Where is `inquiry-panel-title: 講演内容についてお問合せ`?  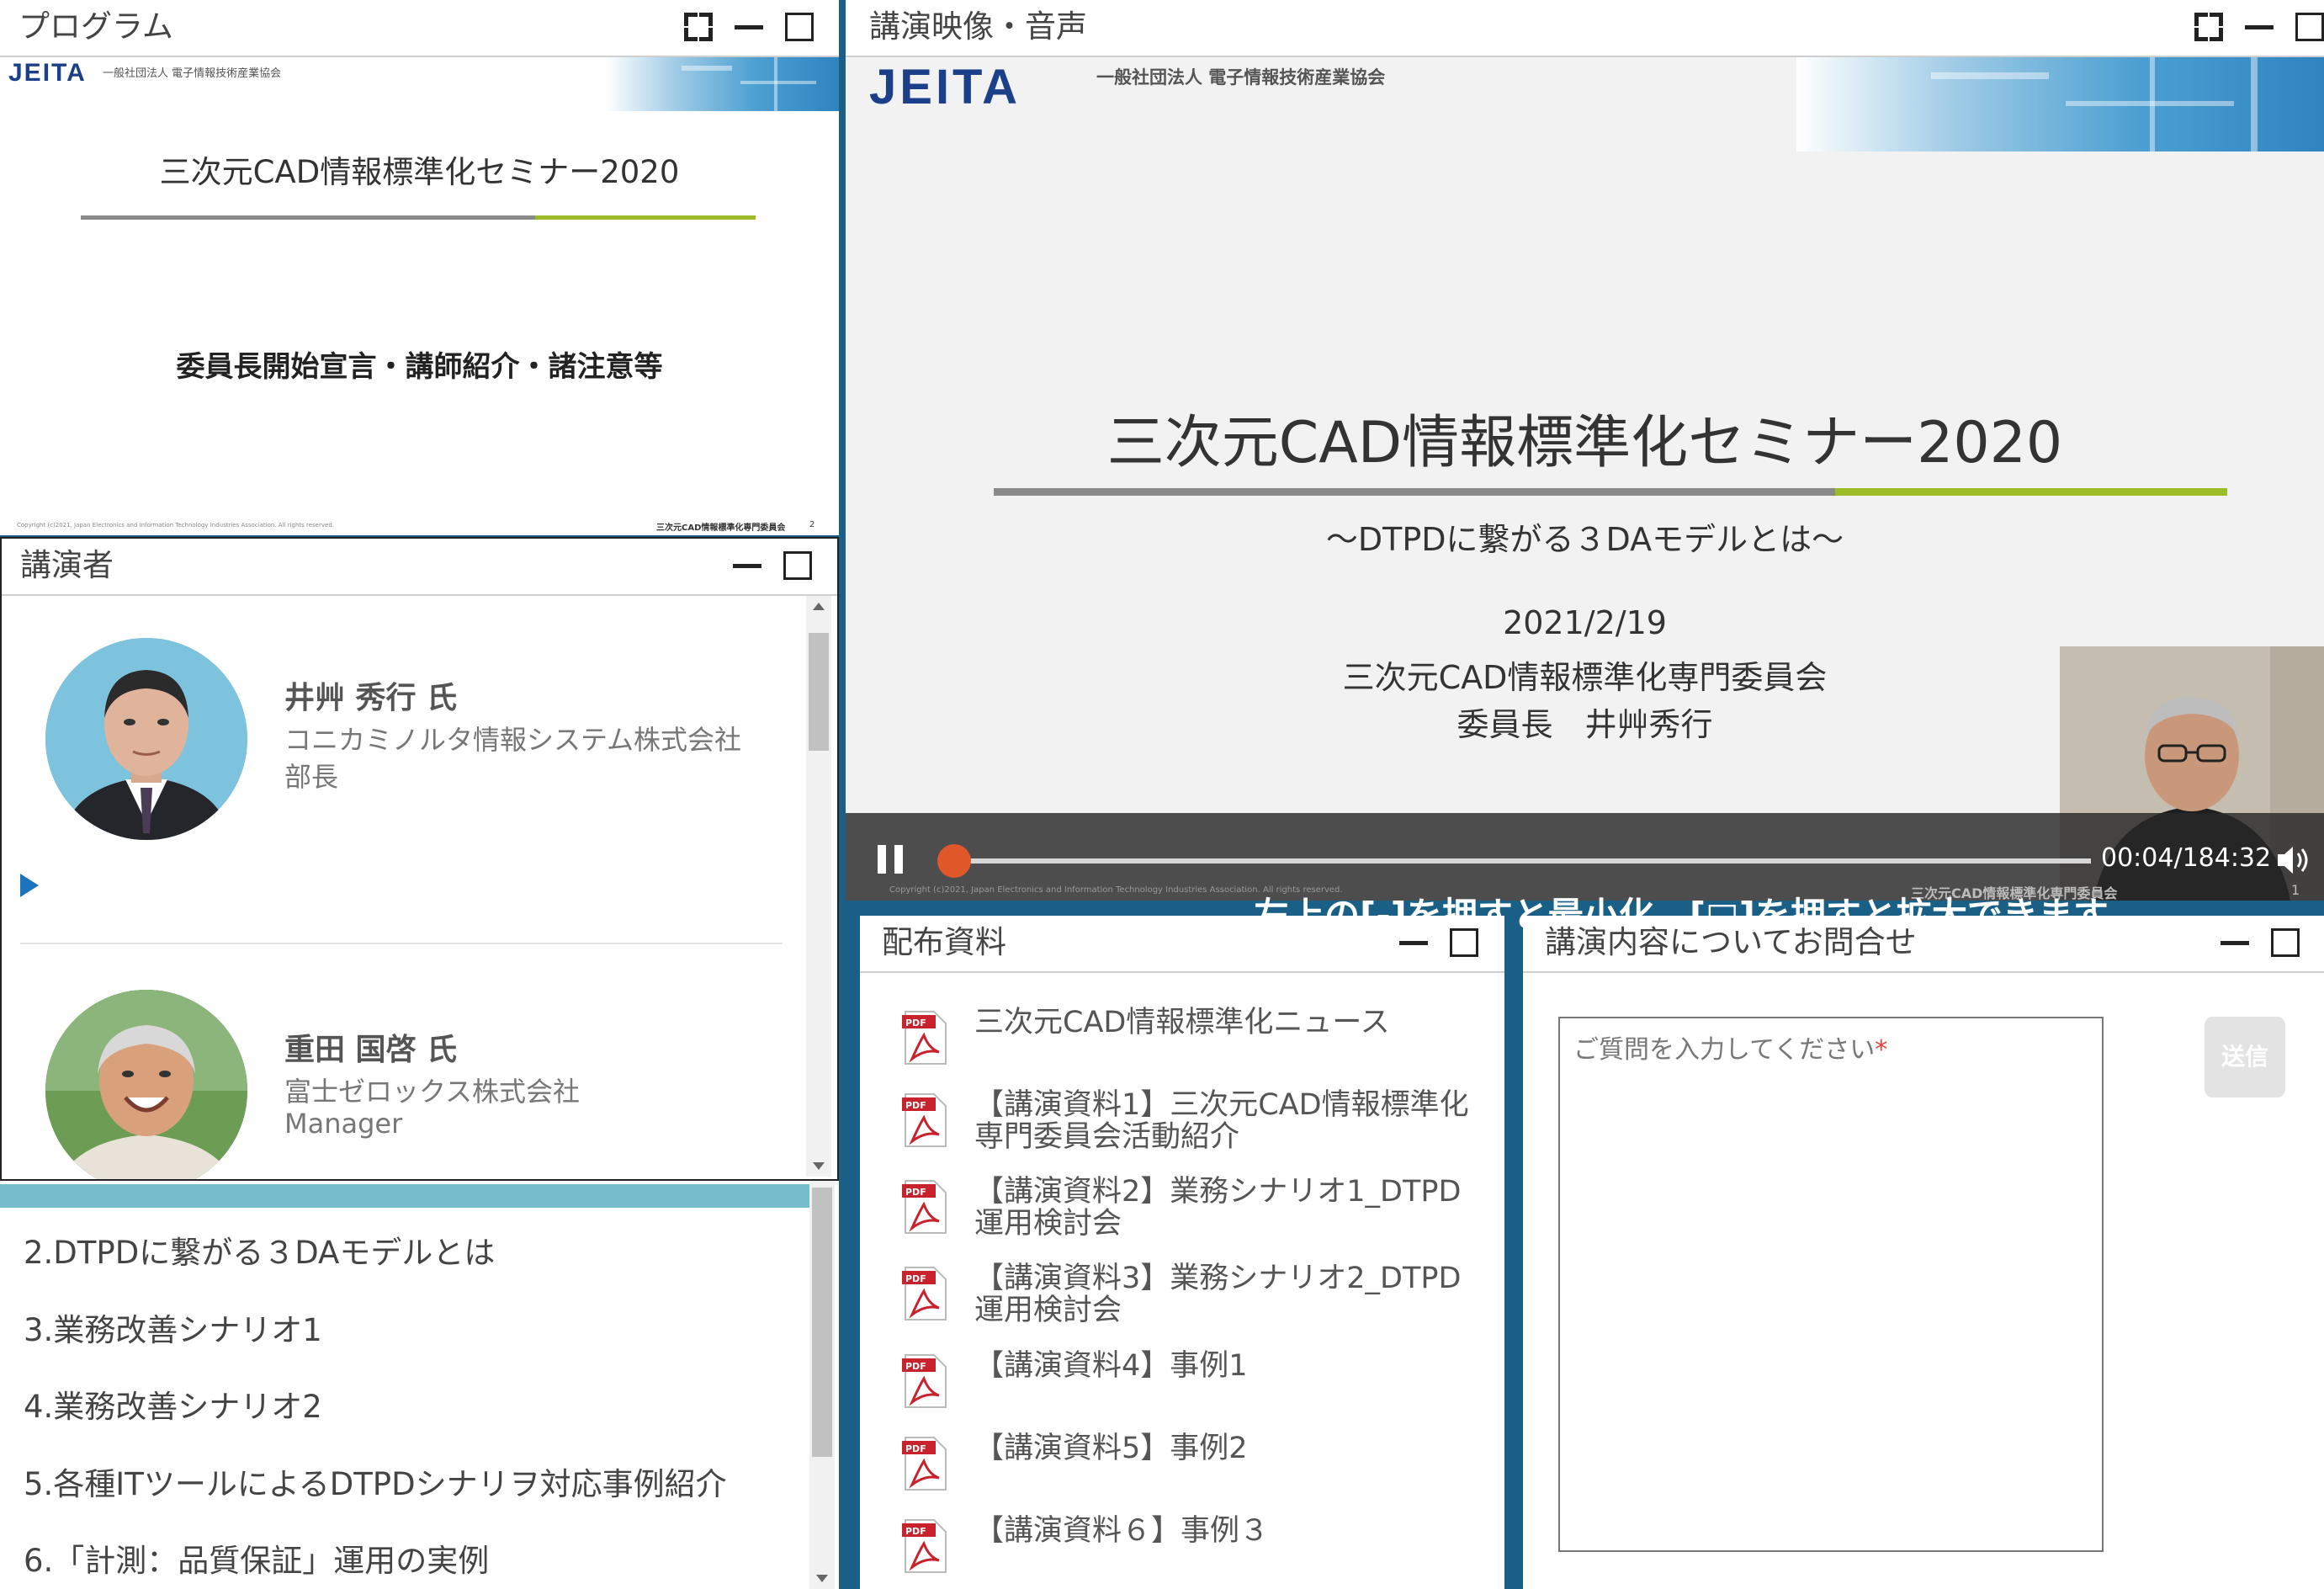 inquiry-panel-title: 講演内容についてお問合せ is located at coordinates (1731, 942).